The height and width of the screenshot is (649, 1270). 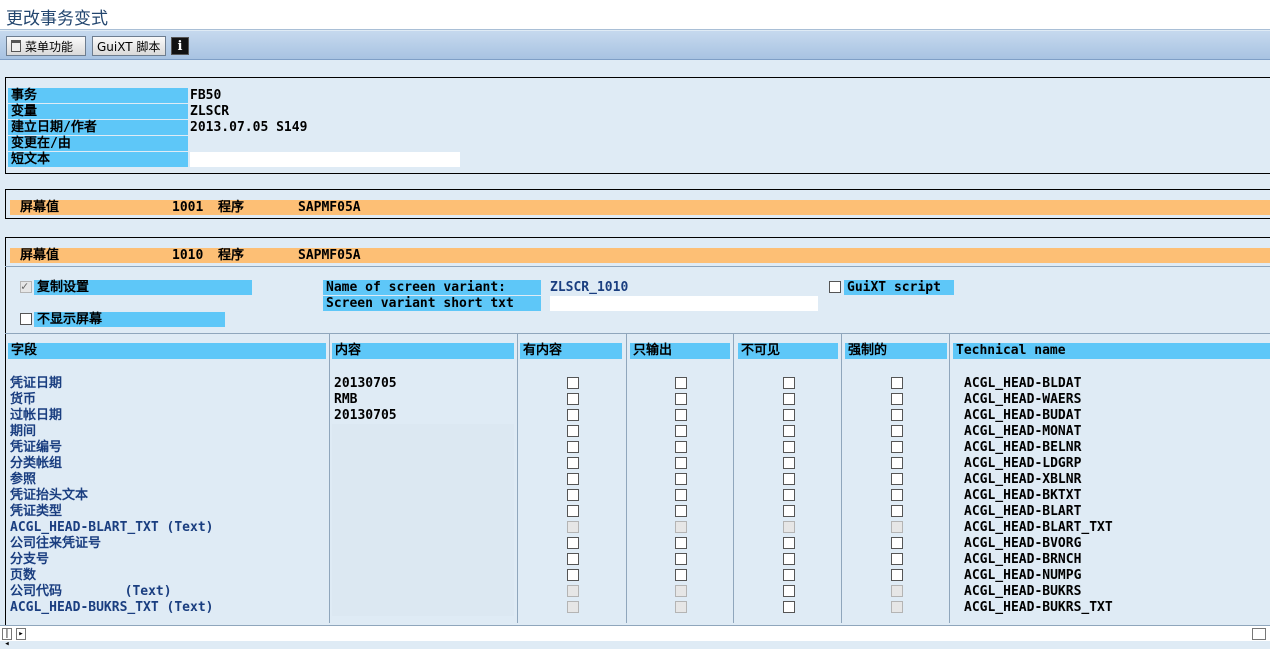 What do you see at coordinates (684, 303) in the screenshot?
I see `variant-short-input` at bounding box center [684, 303].